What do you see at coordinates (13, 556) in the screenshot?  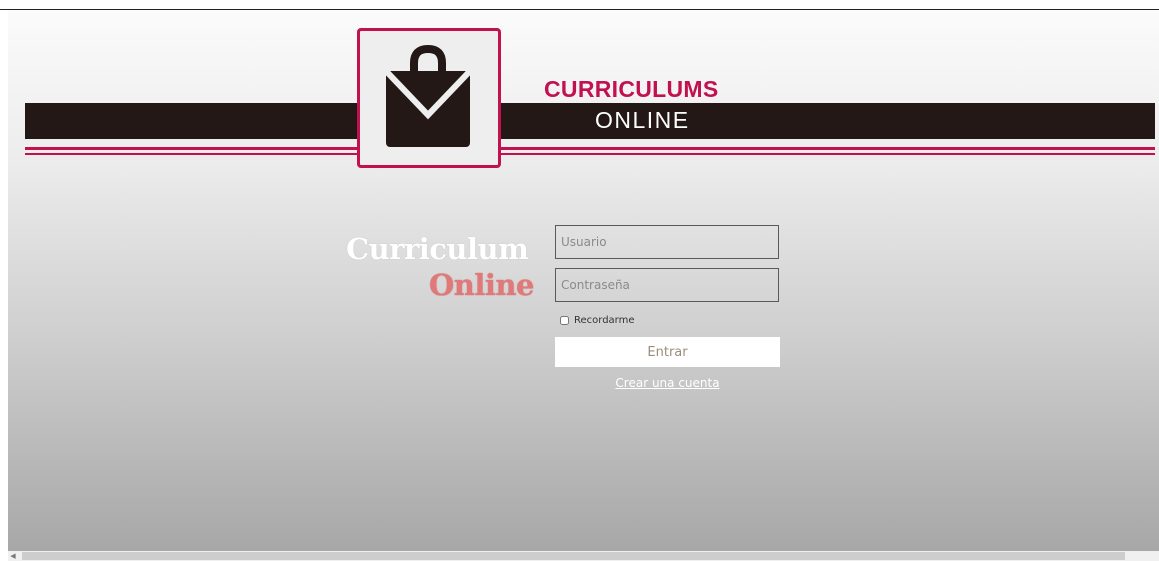 I see `scroll-left-arrow-icon: ◀` at bounding box center [13, 556].